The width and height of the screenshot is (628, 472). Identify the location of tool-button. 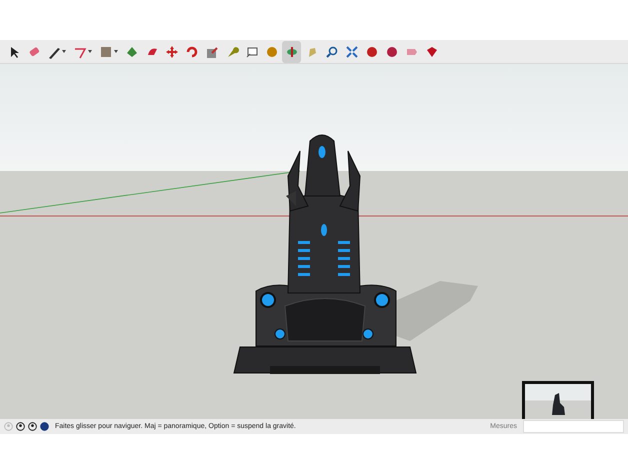
(291, 51).